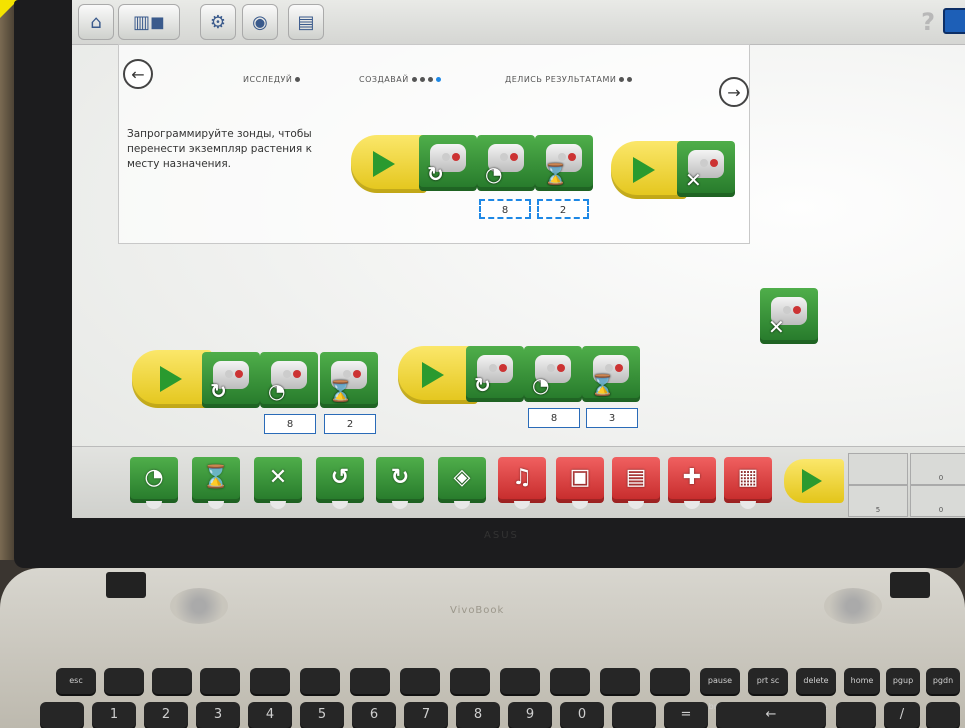  Describe the element at coordinates (426, 715) in the screenshot. I see `key-7: 7` at that location.